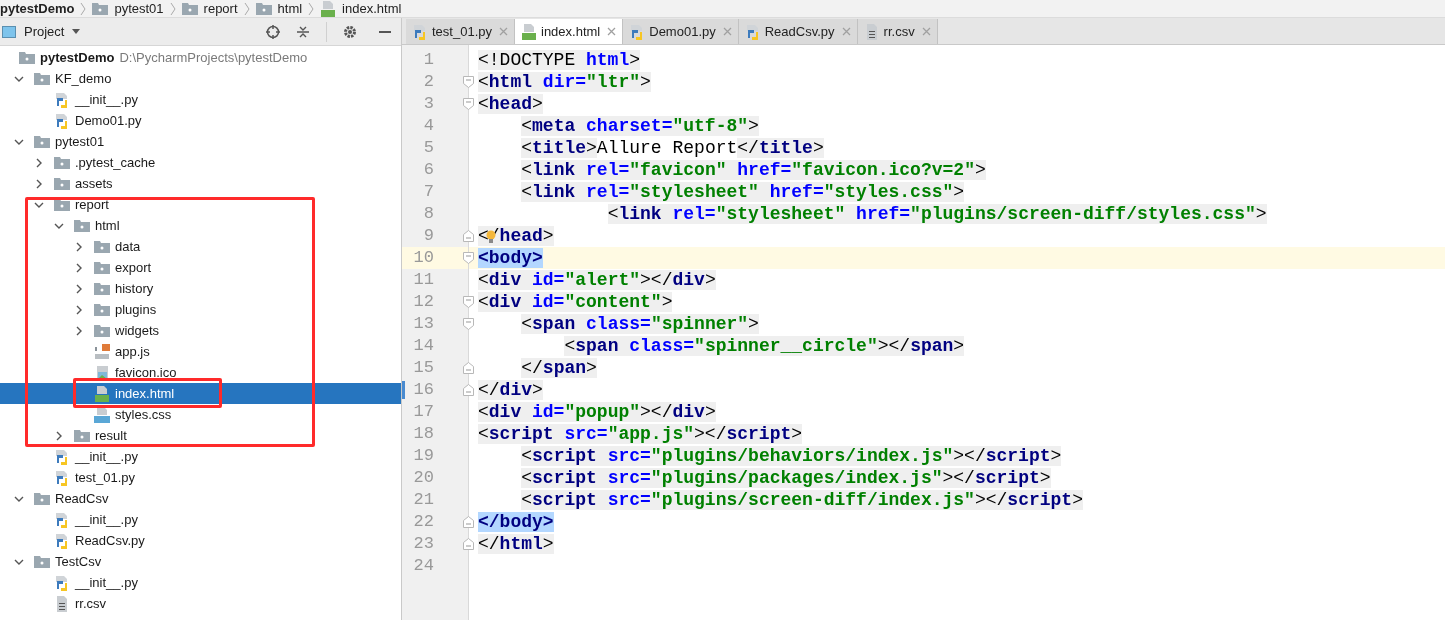 Image resolution: width=1445 pixels, height=620 pixels. Describe the element at coordinates (133, 267) in the screenshot. I see `tree-item-label: export` at that location.